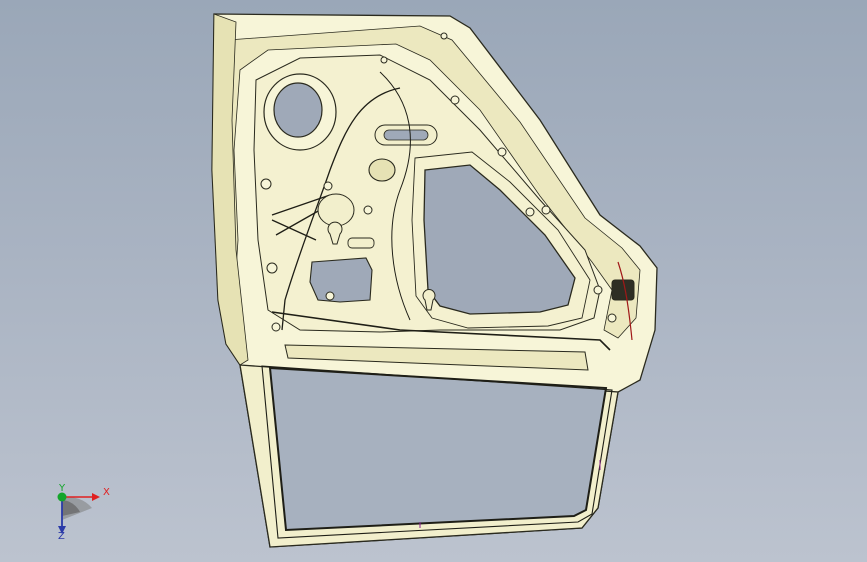 Image resolution: width=867 pixels, height=562 pixels. I want to click on upper-slot-inner, so click(406, 135).